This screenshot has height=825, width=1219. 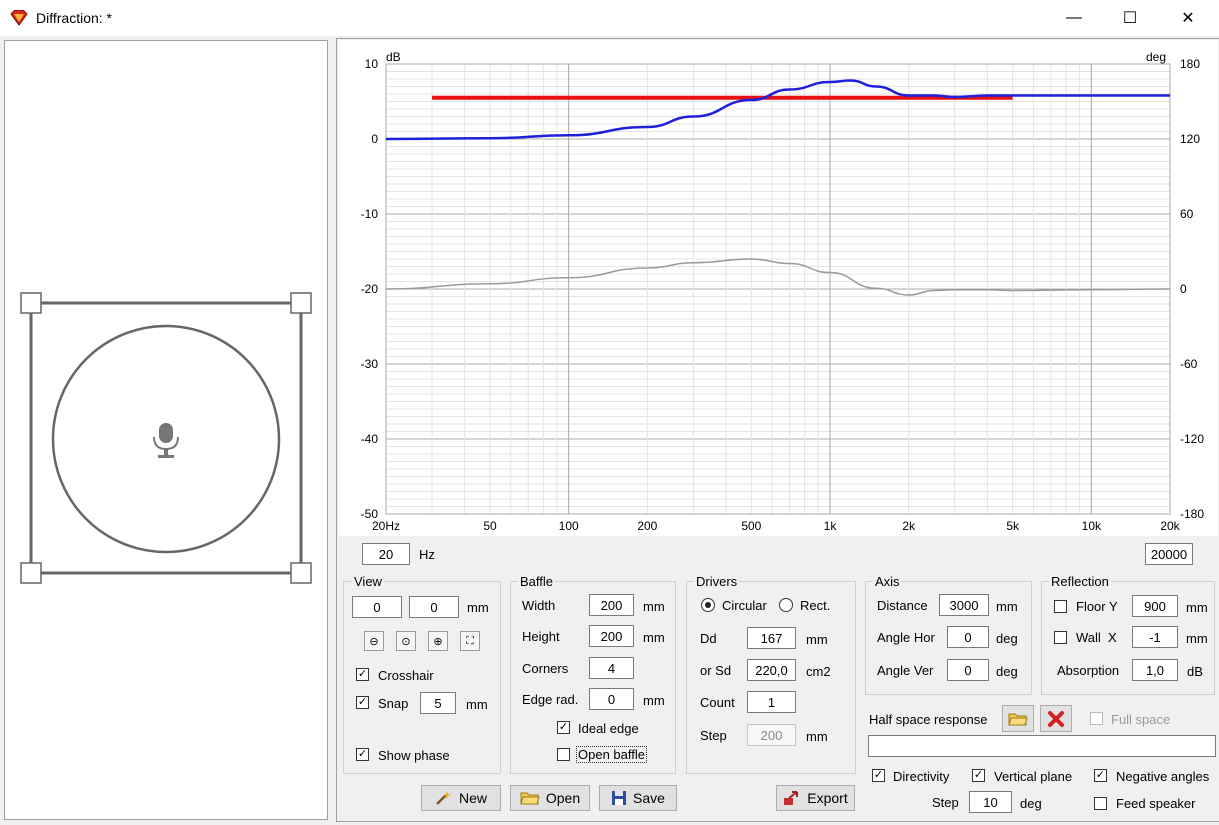 What do you see at coordinates (647, 526) in the screenshot?
I see `x-tick-label: 200` at bounding box center [647, 526].